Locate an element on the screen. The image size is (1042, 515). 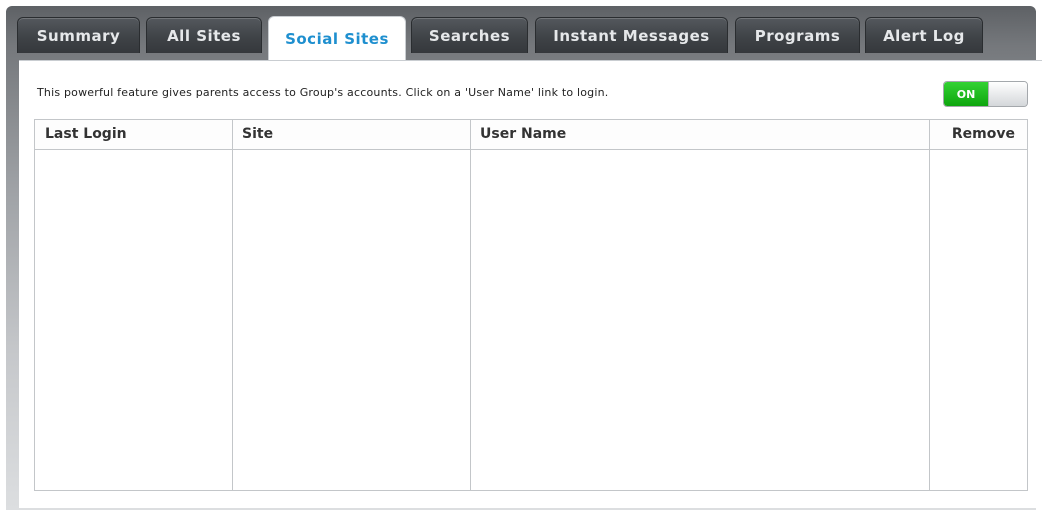
feature-toggle: ON is located at coordinates (985, 94).